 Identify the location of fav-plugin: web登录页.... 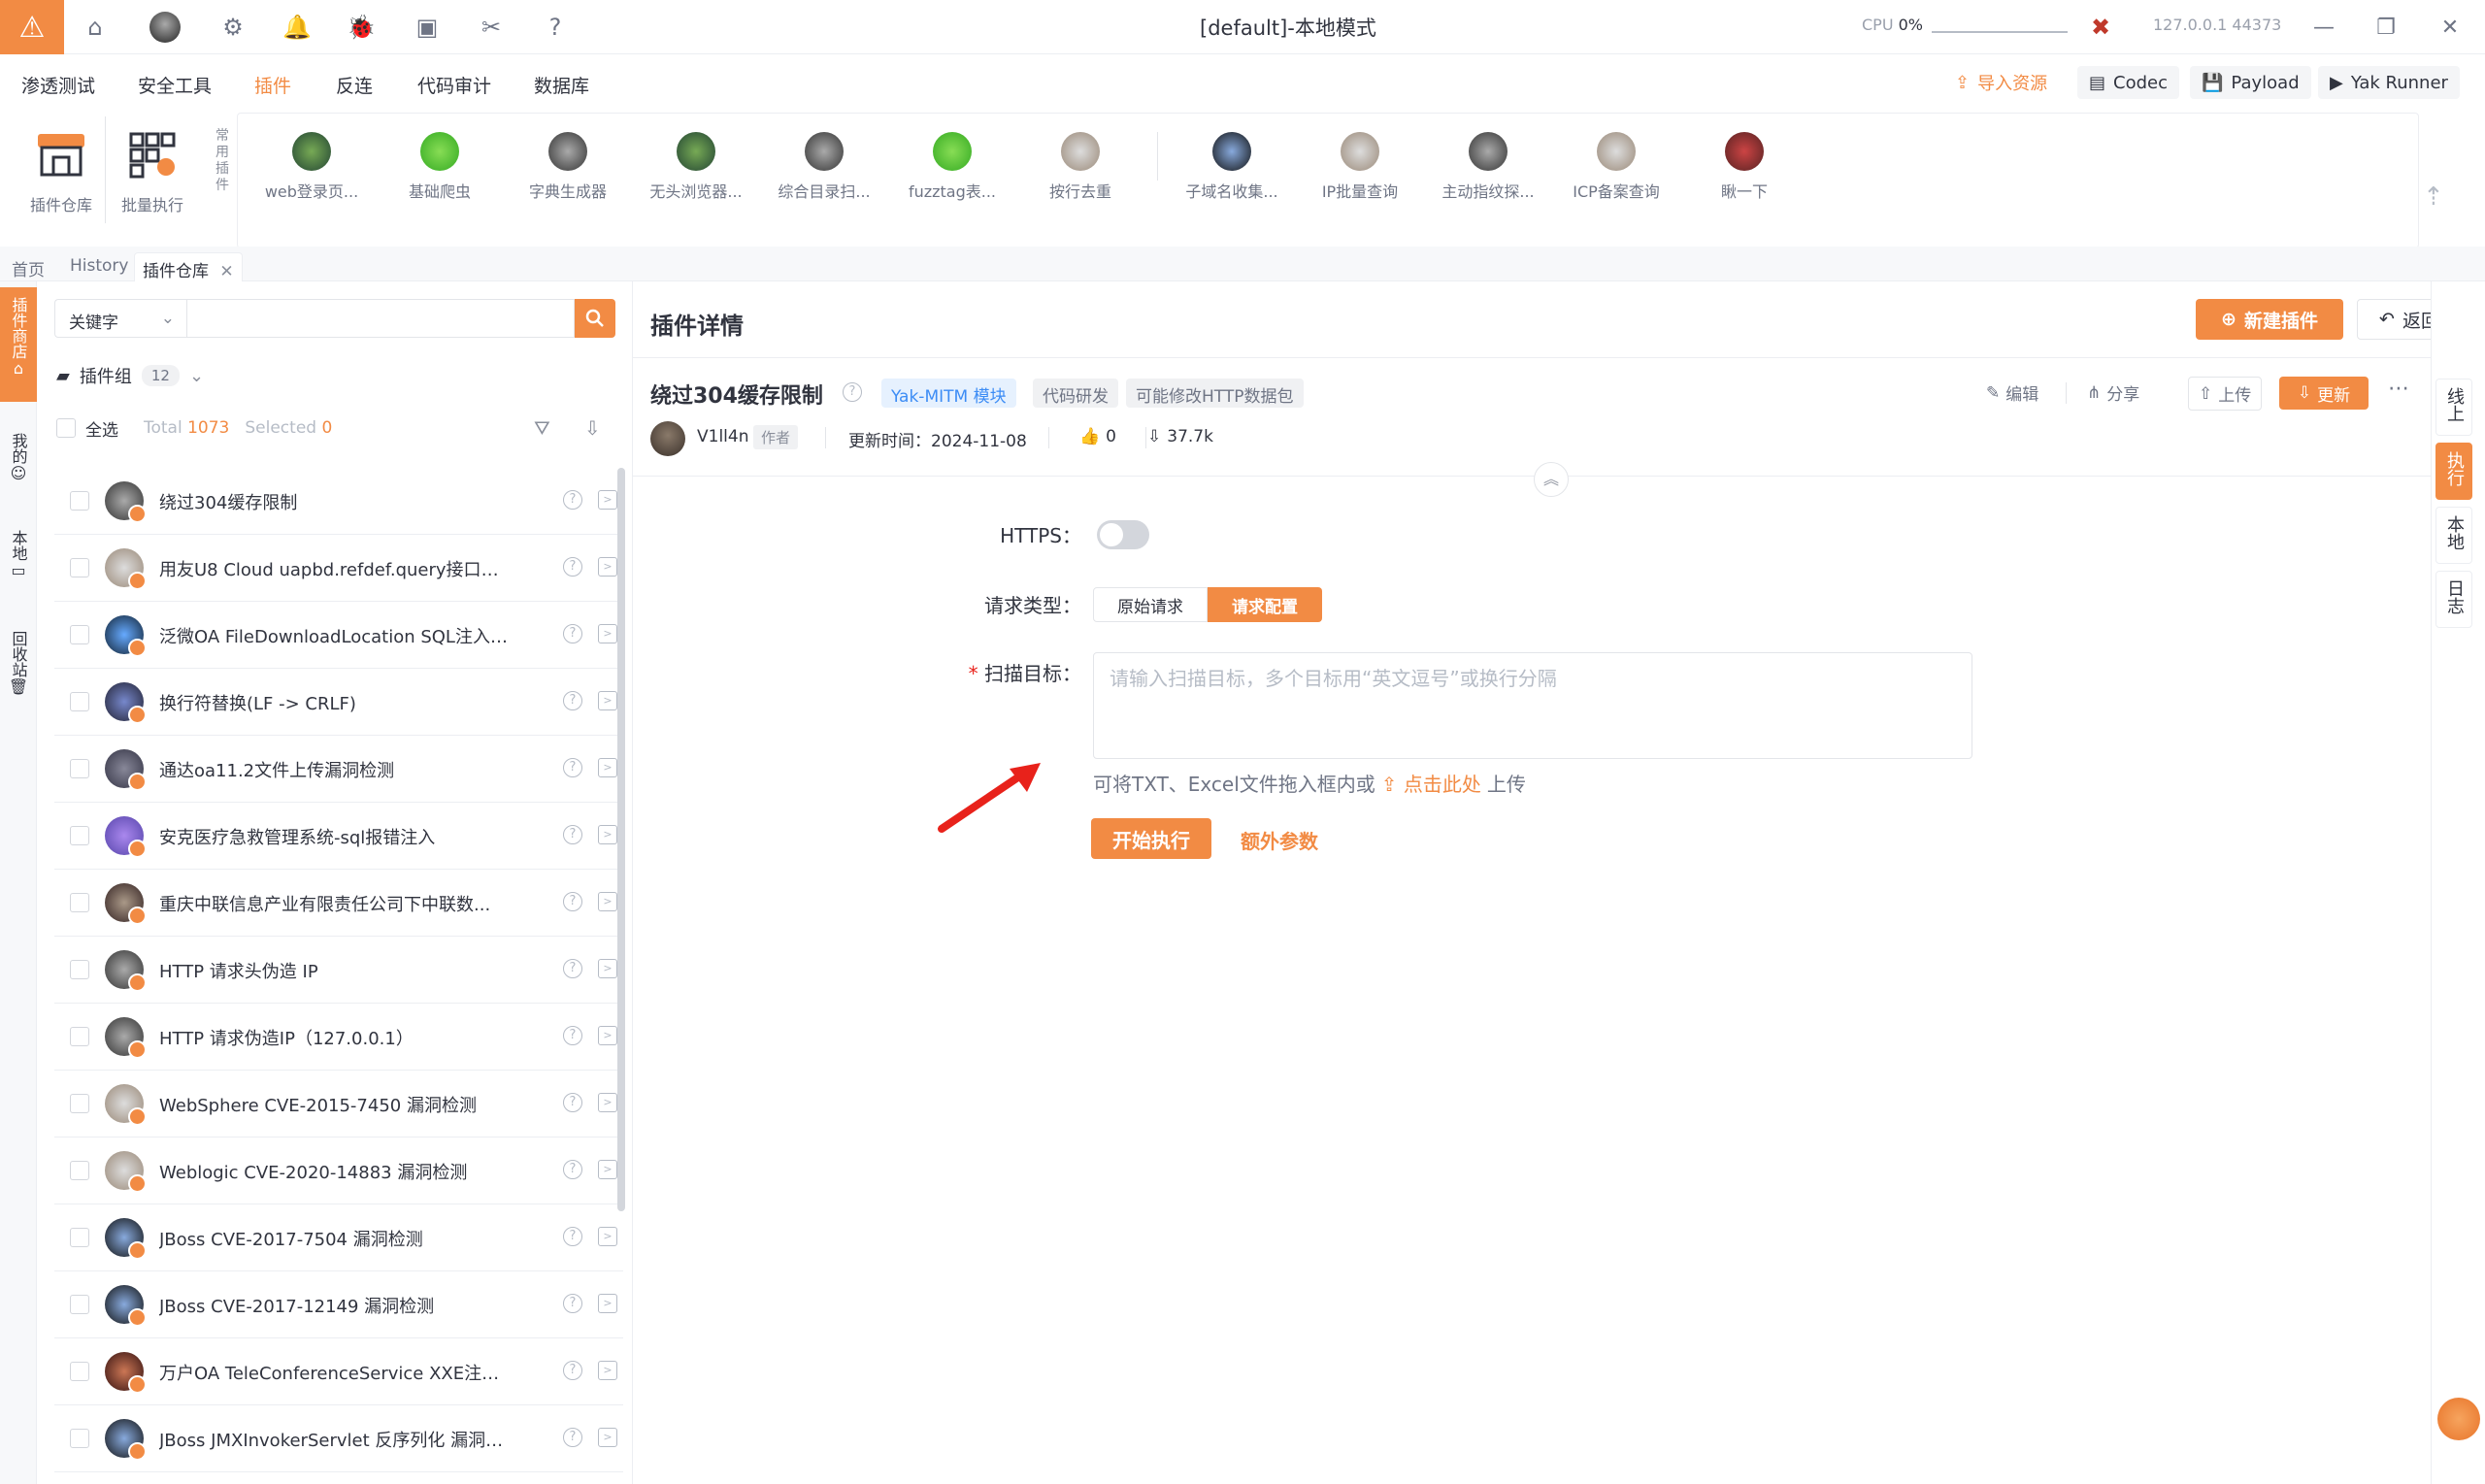
(311, 167).